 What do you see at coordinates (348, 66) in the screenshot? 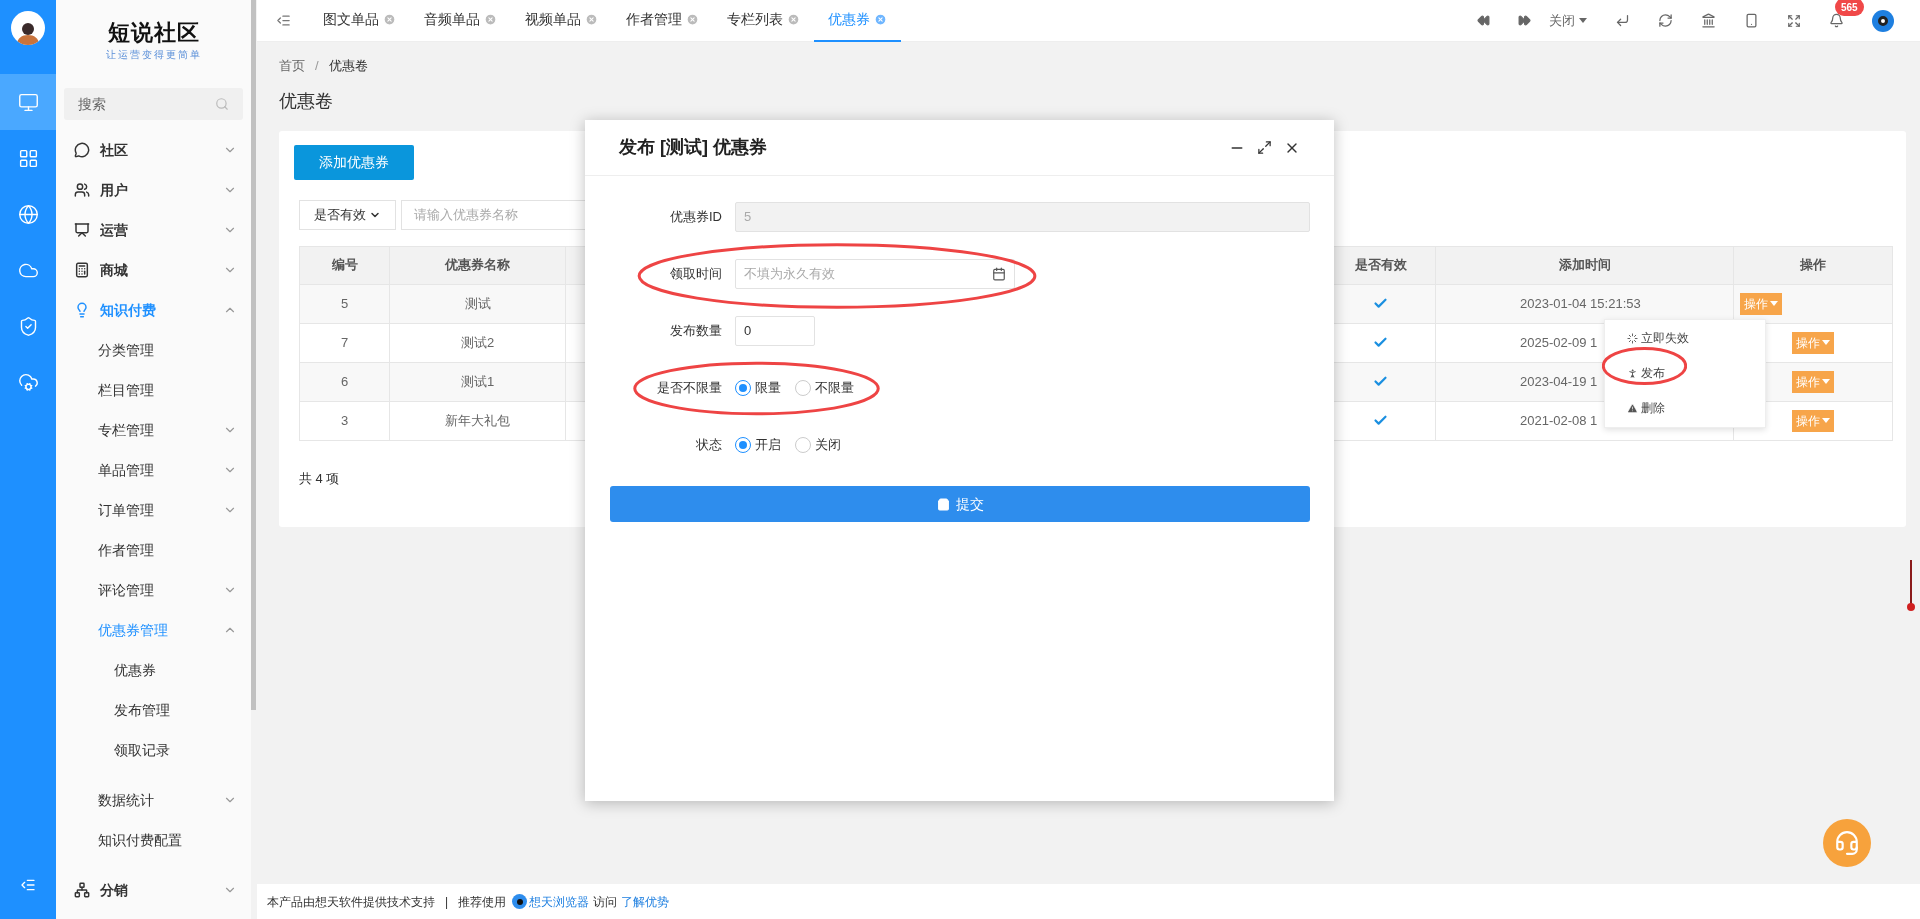
I see `breadcrumb-link: 优惠卷` at bounding box center [348, 66].